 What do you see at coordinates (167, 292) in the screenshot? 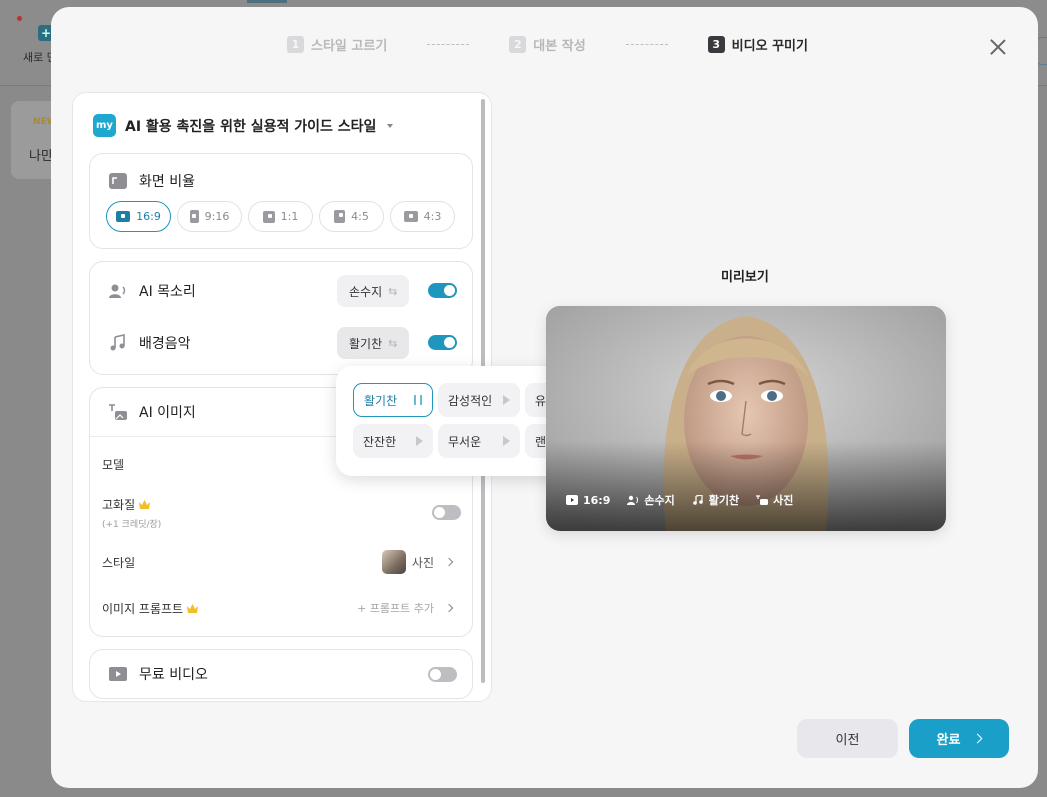
I see `ai-voice-label: AI 목소리` at bounding box center [167, 292].